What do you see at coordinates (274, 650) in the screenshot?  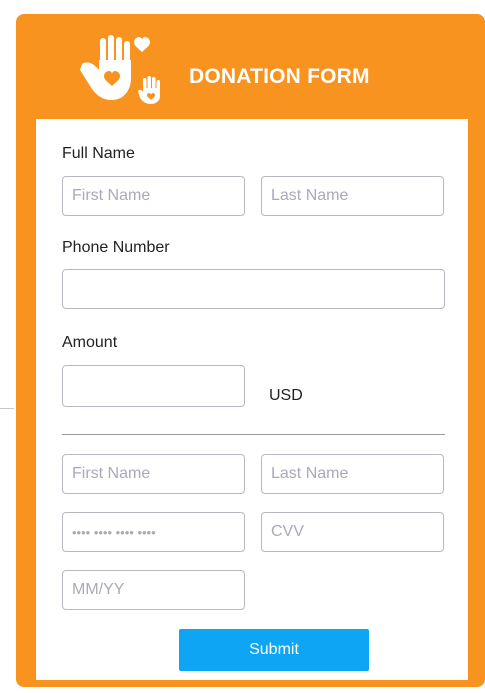 I see `submit-button: Submit` at bounding box center [274, 650].